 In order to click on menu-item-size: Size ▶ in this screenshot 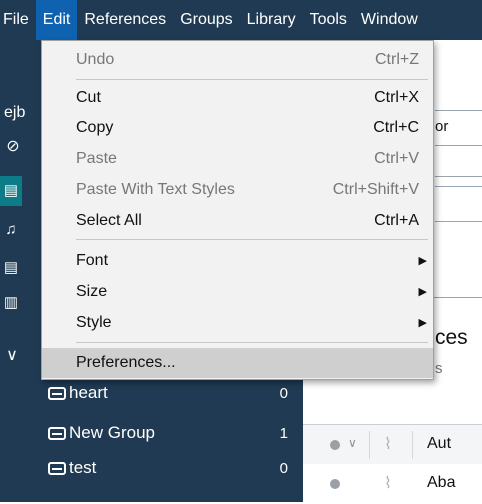, I will do `click(237, 292)`.